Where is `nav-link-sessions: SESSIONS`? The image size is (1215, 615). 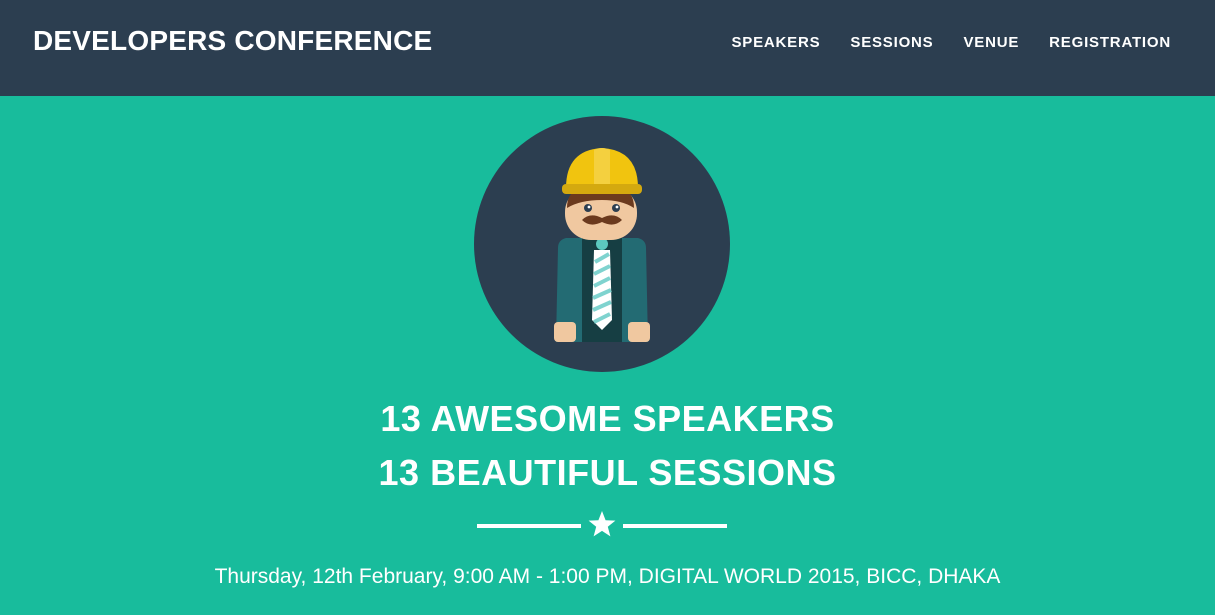 nav-link-sessions: SESSIONS is located at coordinates (891, 42).